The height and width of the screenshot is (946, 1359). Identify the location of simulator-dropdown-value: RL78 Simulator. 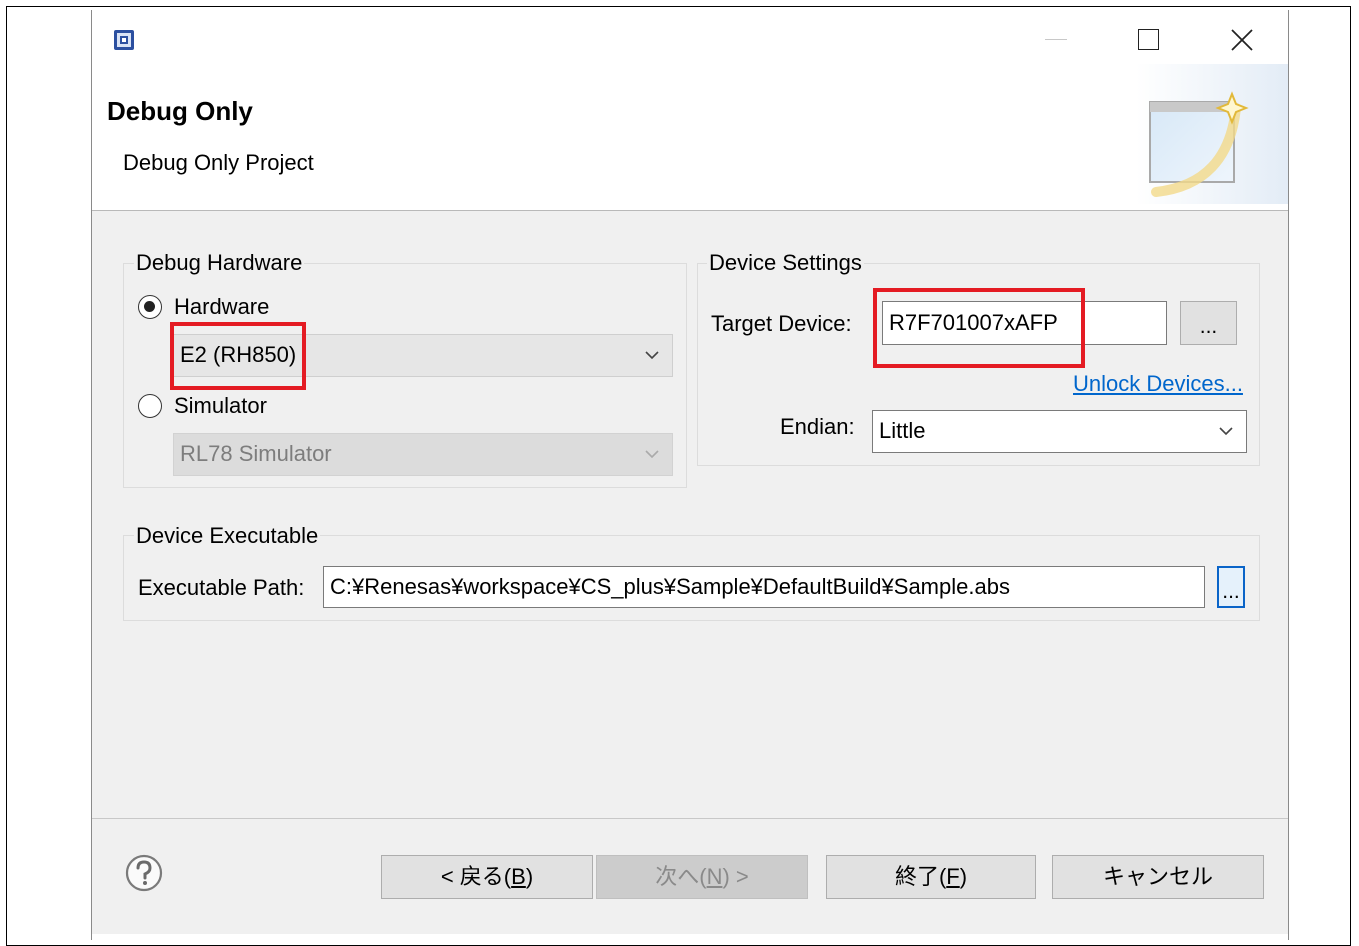
(256, 453).